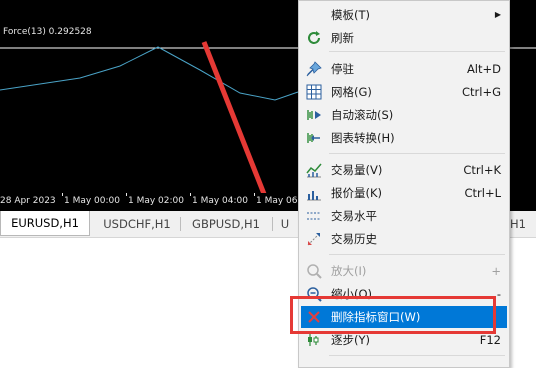 The height and width of the screenshot is (368, 536). Describe the element at coordinates (313, 138) in the screenshot. I see `chart-shift-icon` at that location.